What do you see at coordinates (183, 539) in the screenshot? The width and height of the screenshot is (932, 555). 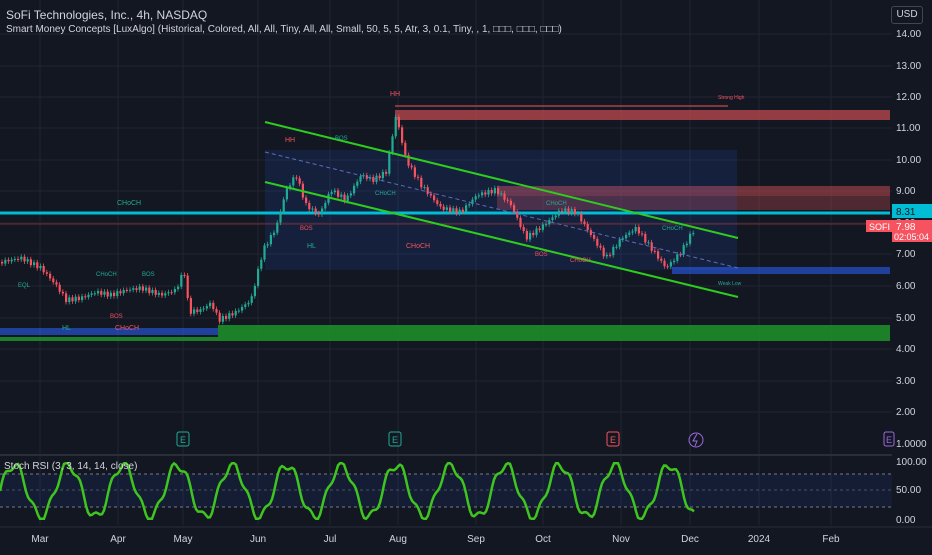 I see `time-tick: May` at bounding box center [183, 539].